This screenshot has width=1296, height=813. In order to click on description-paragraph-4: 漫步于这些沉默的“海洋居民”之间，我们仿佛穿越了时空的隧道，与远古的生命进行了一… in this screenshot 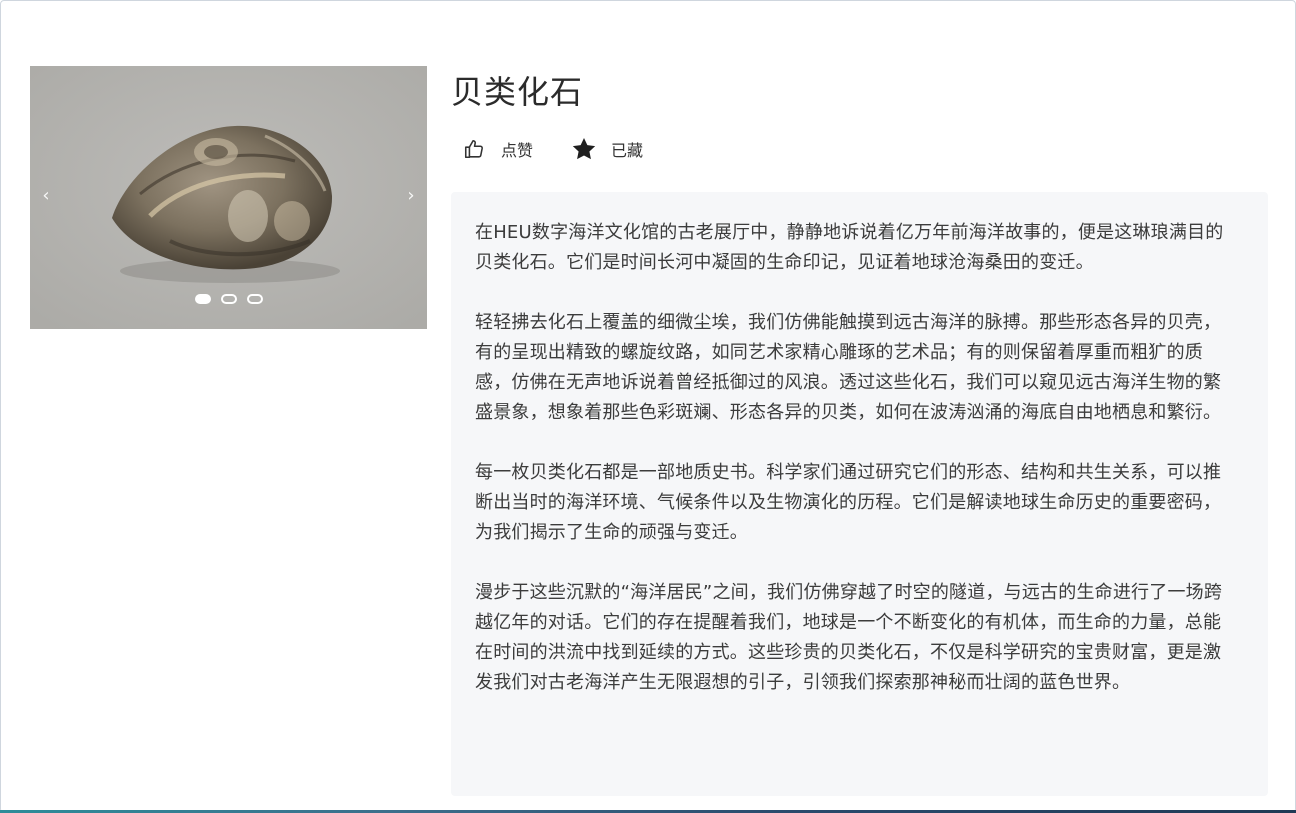, I will do `click(849, 637)`.